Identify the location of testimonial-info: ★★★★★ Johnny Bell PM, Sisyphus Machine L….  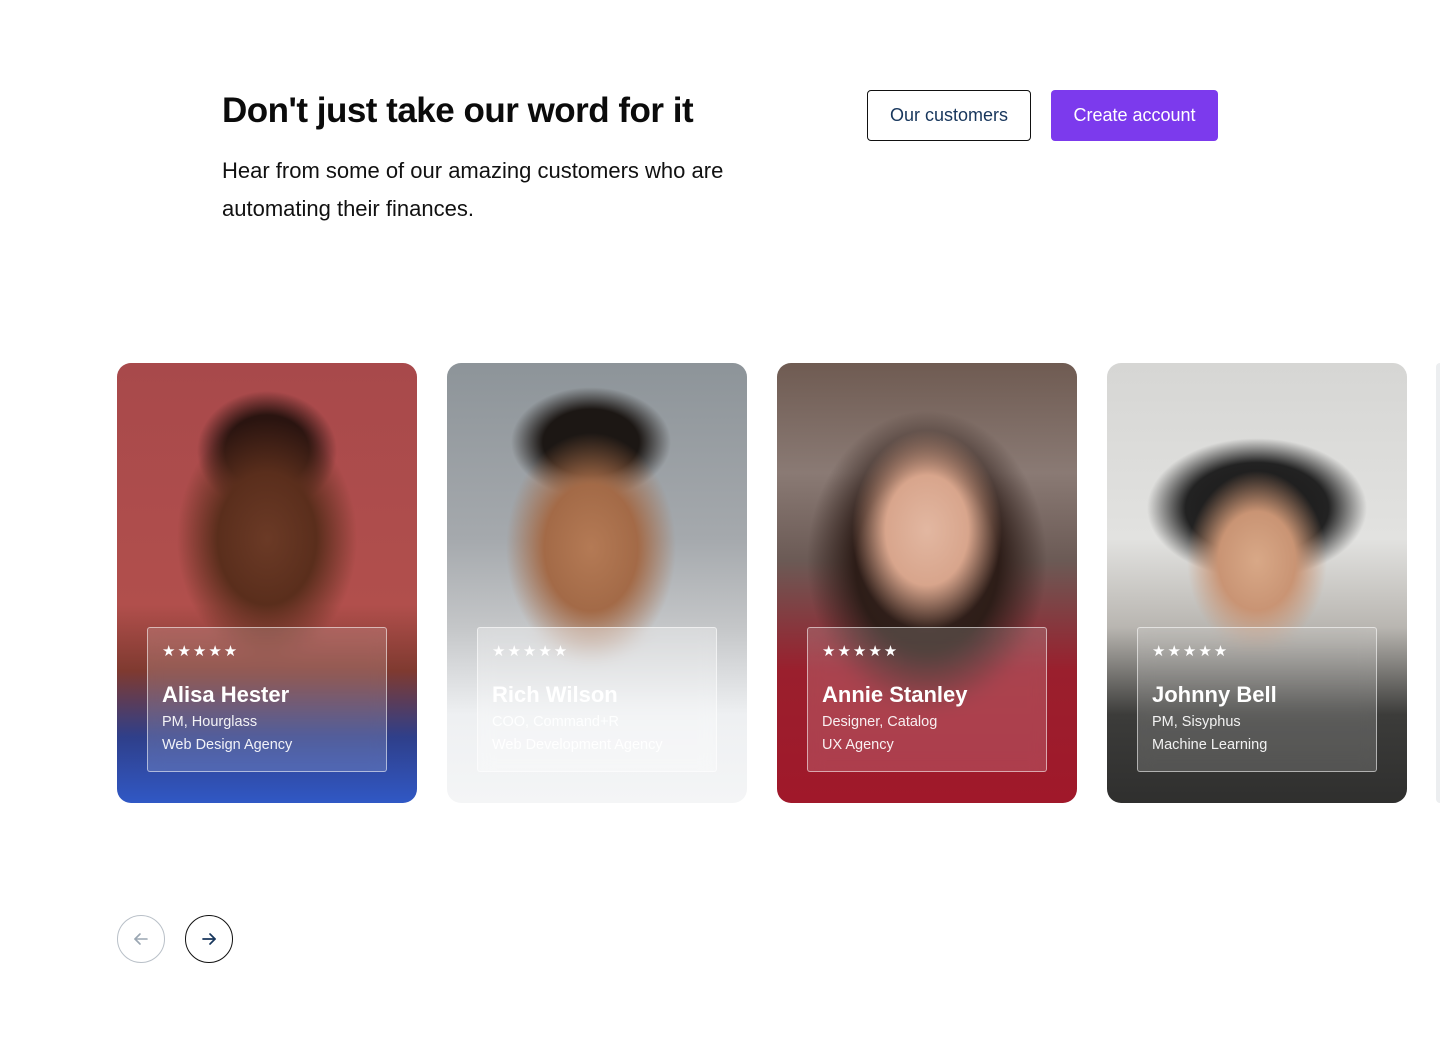
(1257, 699).